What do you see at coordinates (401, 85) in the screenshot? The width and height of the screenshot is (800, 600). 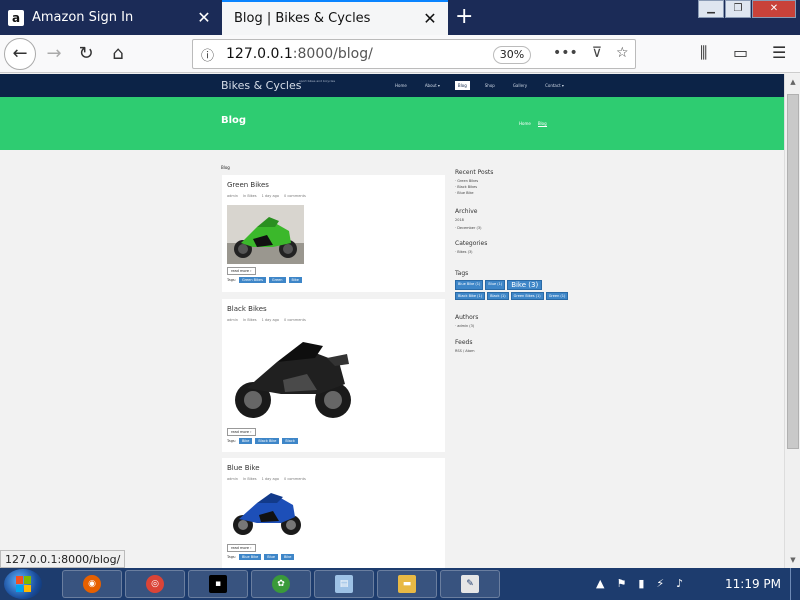 I see `menu-item-home: Home` at bounding box center [401, 85].